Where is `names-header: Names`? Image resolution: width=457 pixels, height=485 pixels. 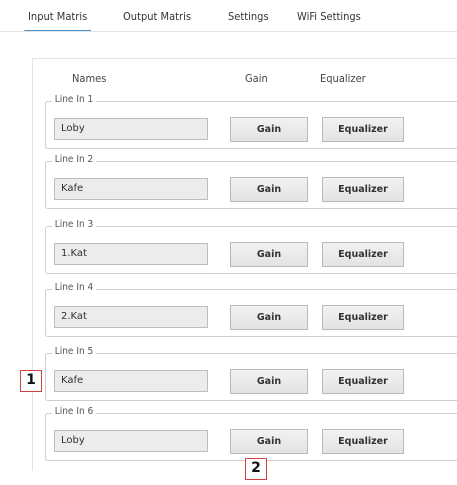 names-header: Names is located at coordinates (89, 78).